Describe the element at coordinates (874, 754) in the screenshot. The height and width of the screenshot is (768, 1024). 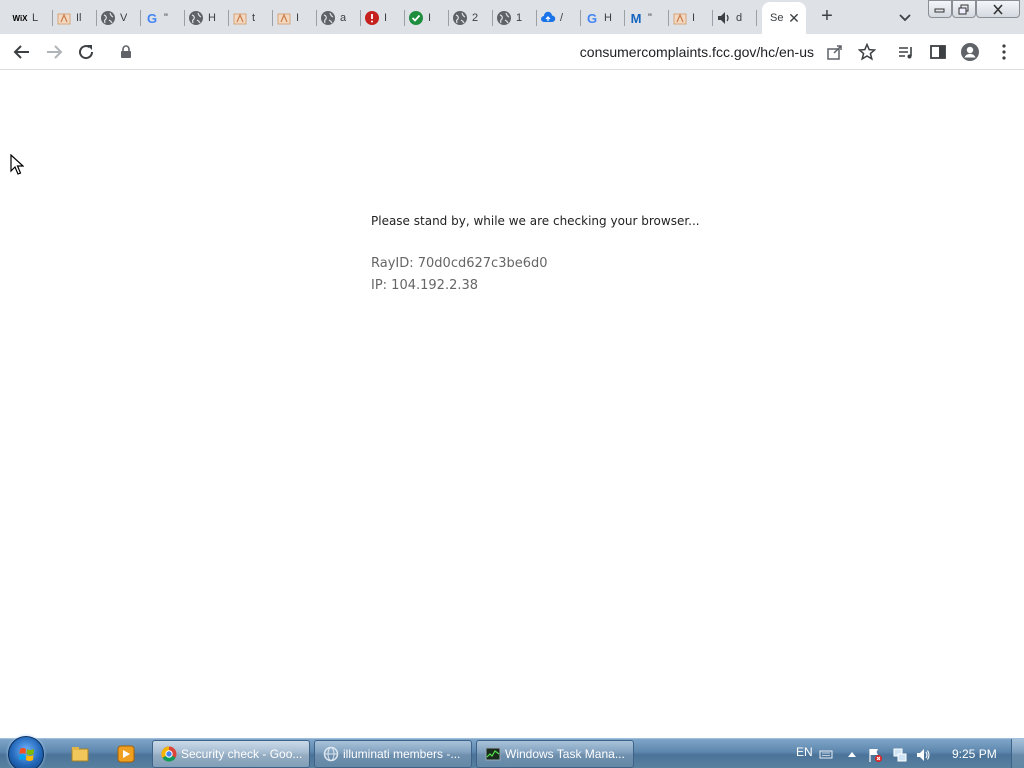
I see `action-center-flag-icon` at that location.